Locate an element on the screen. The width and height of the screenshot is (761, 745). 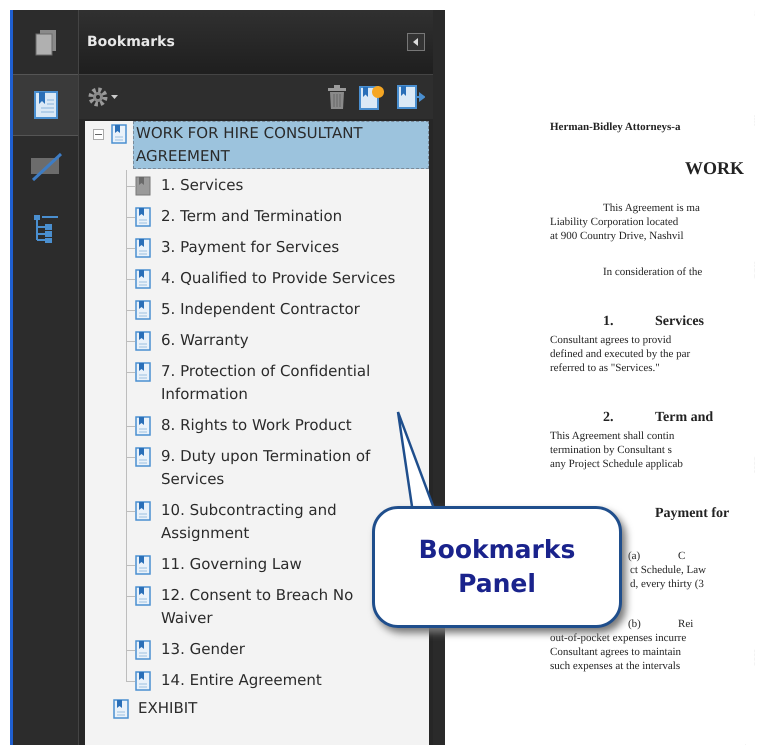
callout-tooltip: Bookmarks Panel is located at coordinates (497, 567).